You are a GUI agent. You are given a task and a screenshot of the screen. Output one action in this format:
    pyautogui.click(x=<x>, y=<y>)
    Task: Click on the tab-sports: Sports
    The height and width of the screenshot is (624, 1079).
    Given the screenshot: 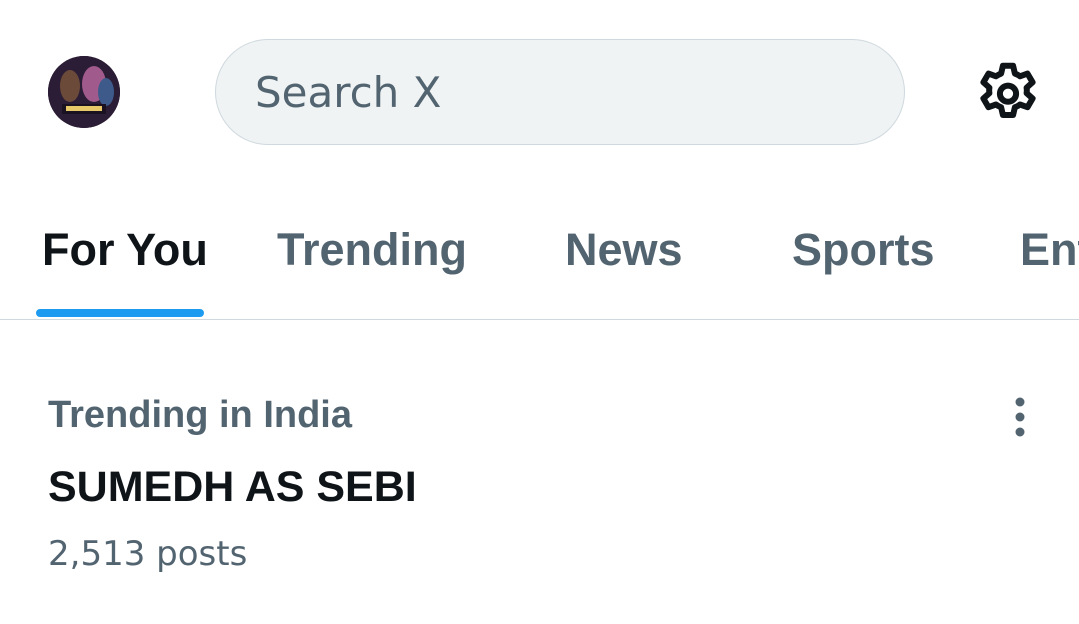 What is the action you would take?
    pyautogui.click(x=863, y=250)
    